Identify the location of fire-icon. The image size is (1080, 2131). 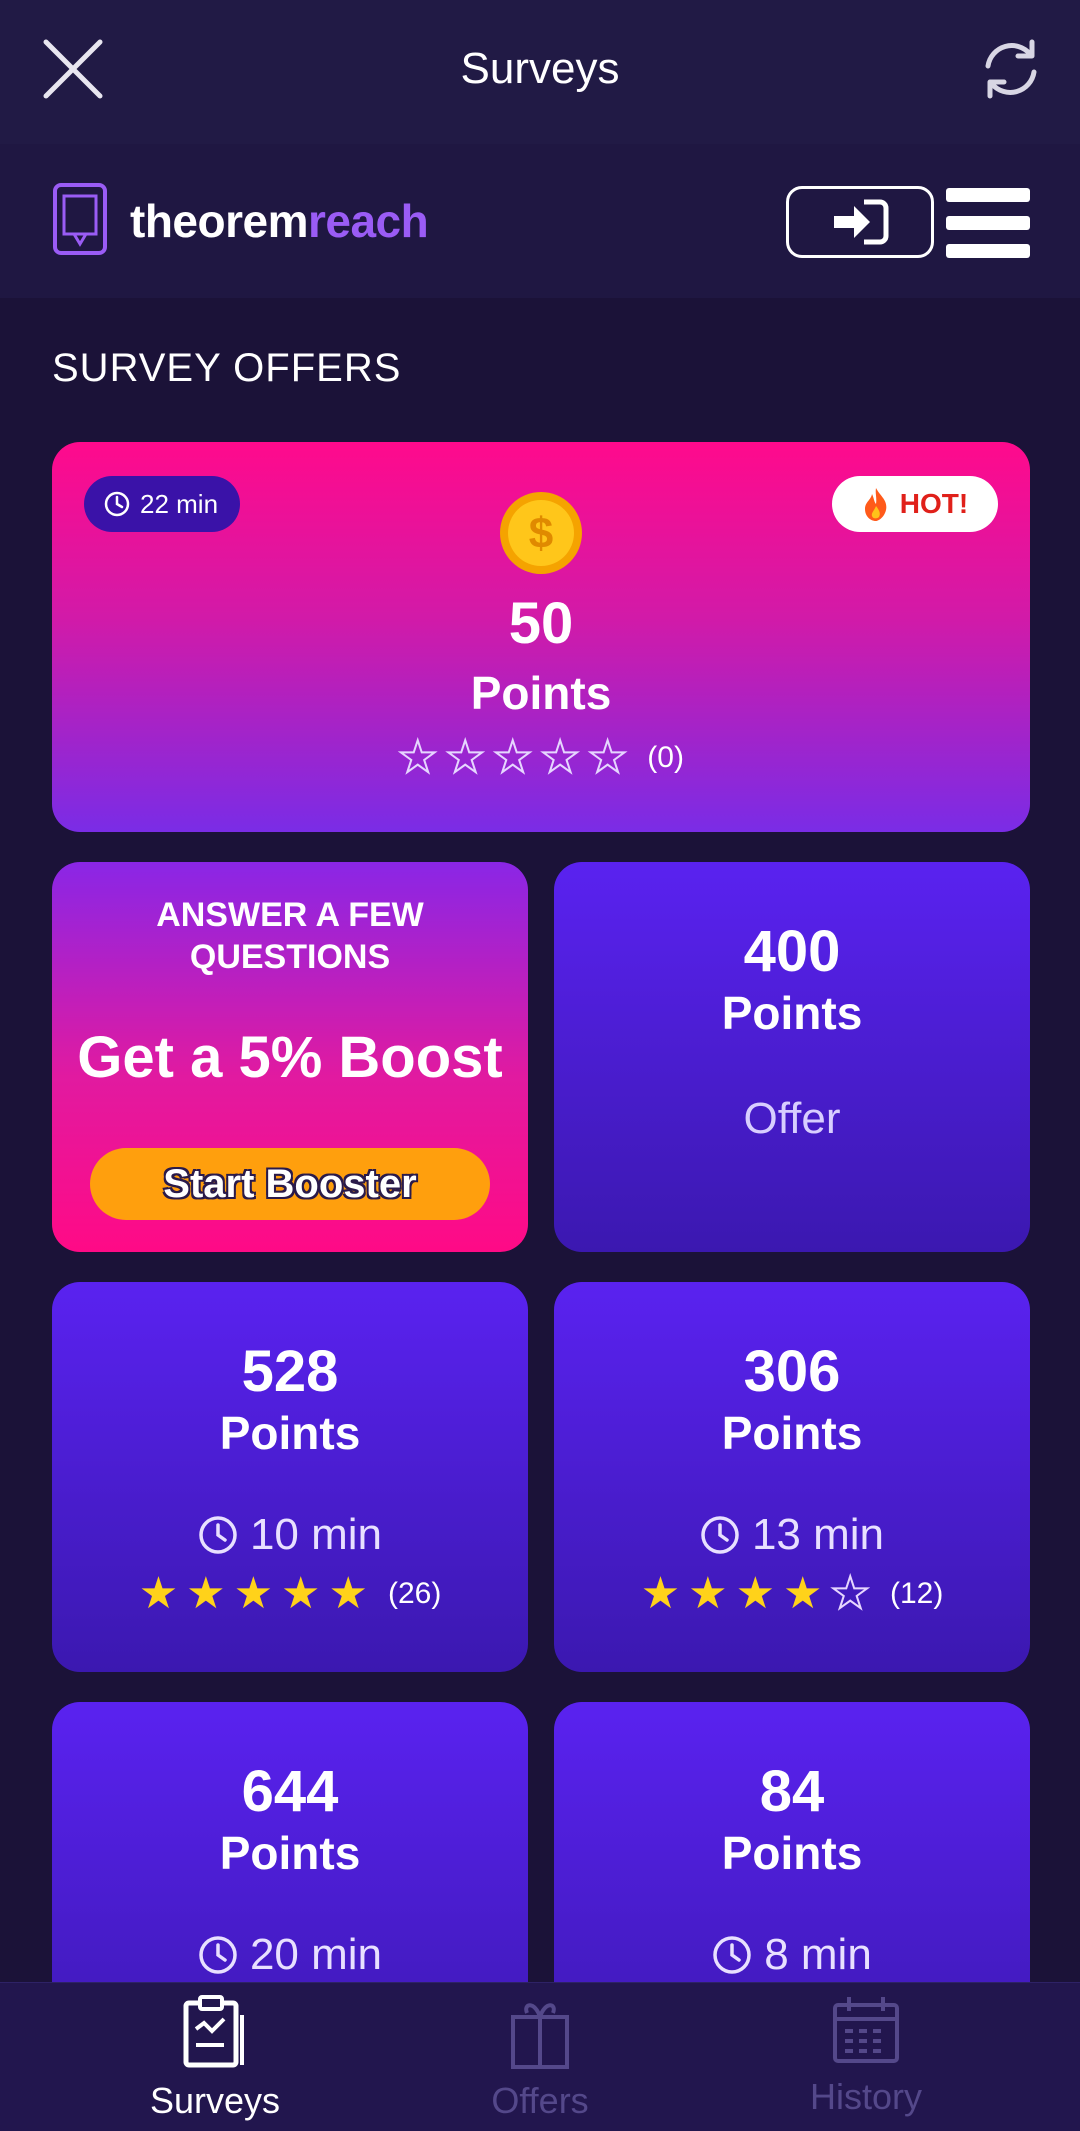
(875, 504).